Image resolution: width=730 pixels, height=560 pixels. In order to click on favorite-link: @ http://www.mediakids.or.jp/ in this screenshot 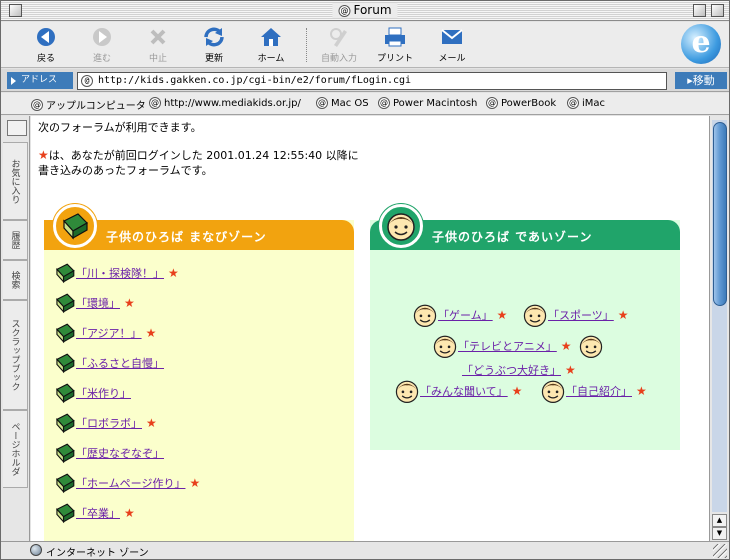, I will do `click(225, 103)`.